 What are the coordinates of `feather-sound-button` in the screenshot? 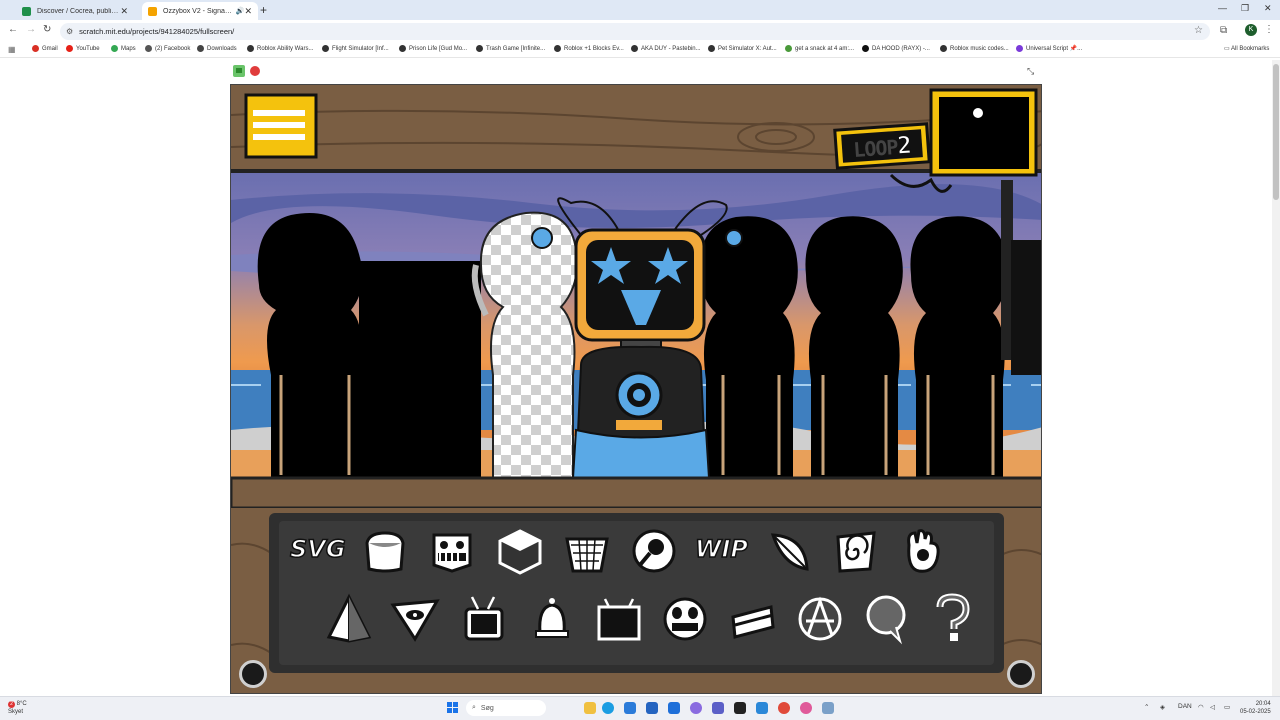 It's located at (789, 551).